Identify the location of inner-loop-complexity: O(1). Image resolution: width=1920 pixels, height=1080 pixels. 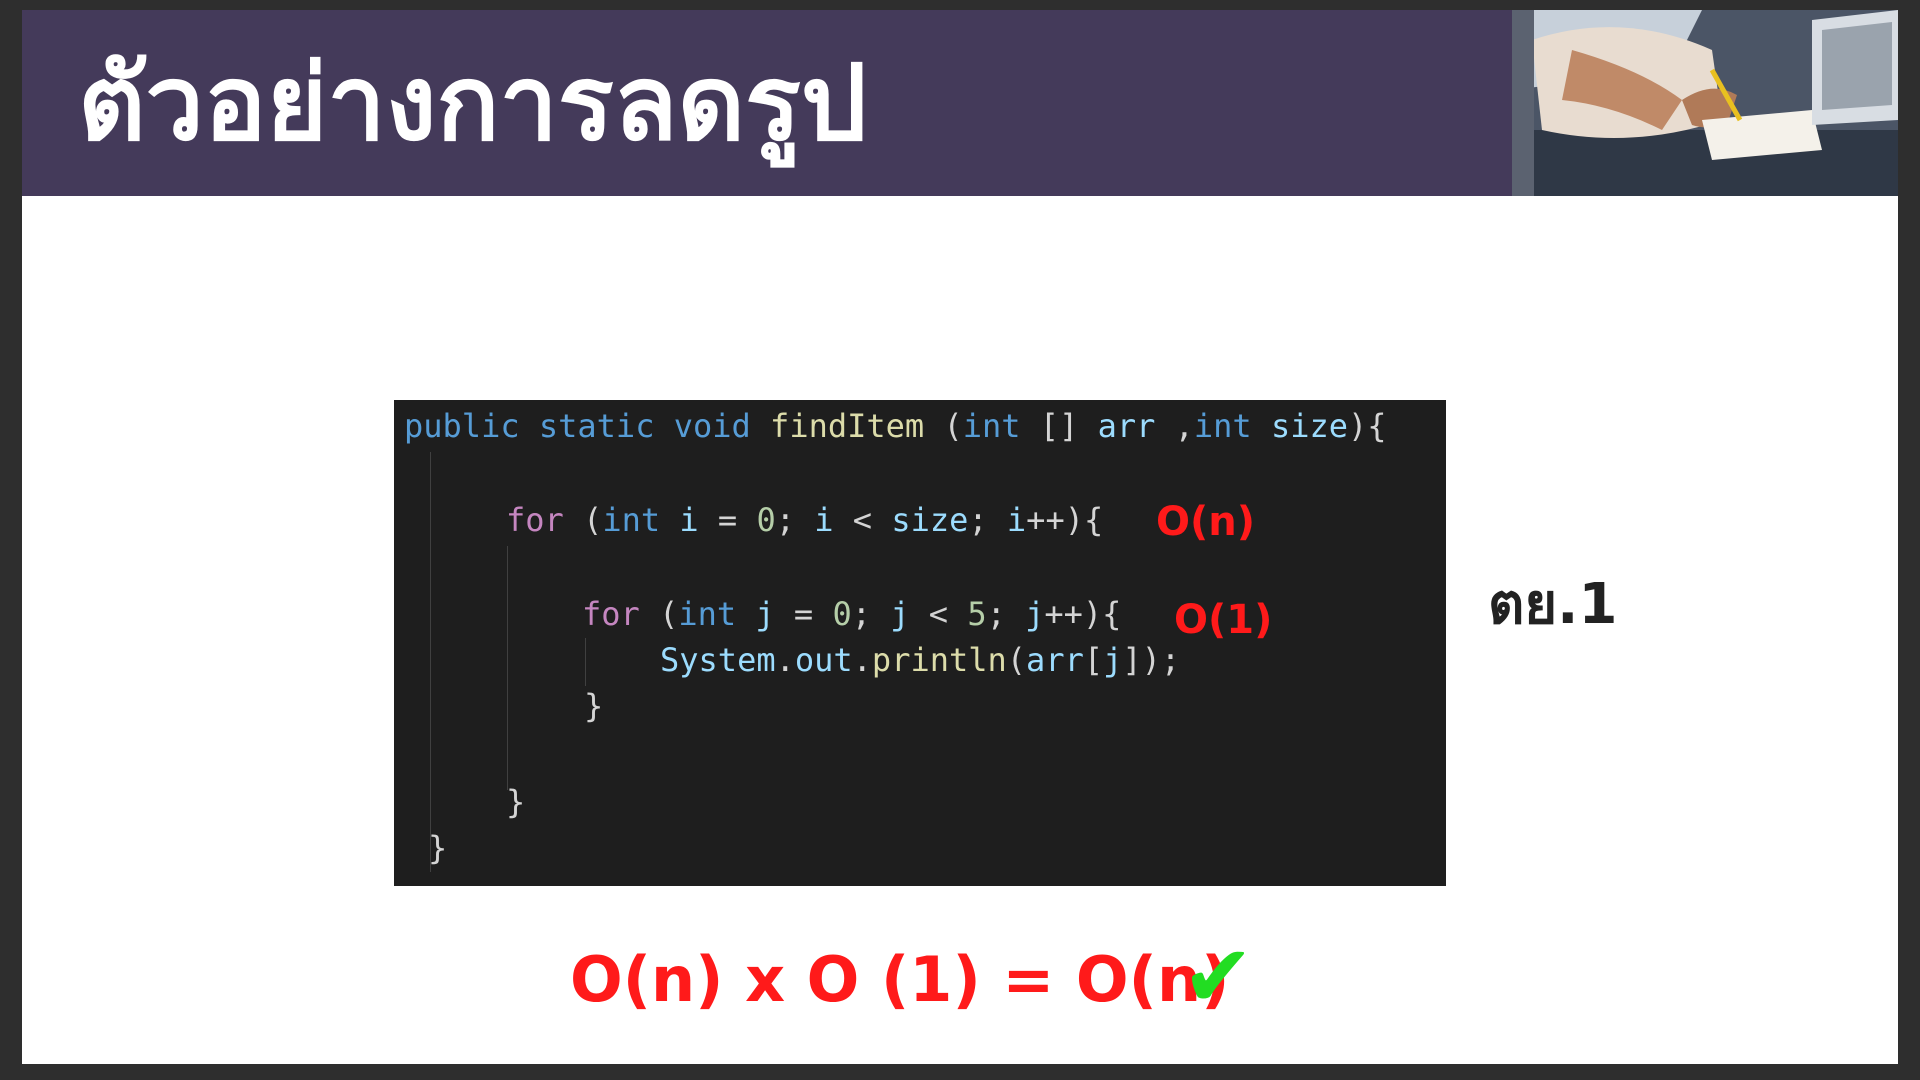
(1223, 620).